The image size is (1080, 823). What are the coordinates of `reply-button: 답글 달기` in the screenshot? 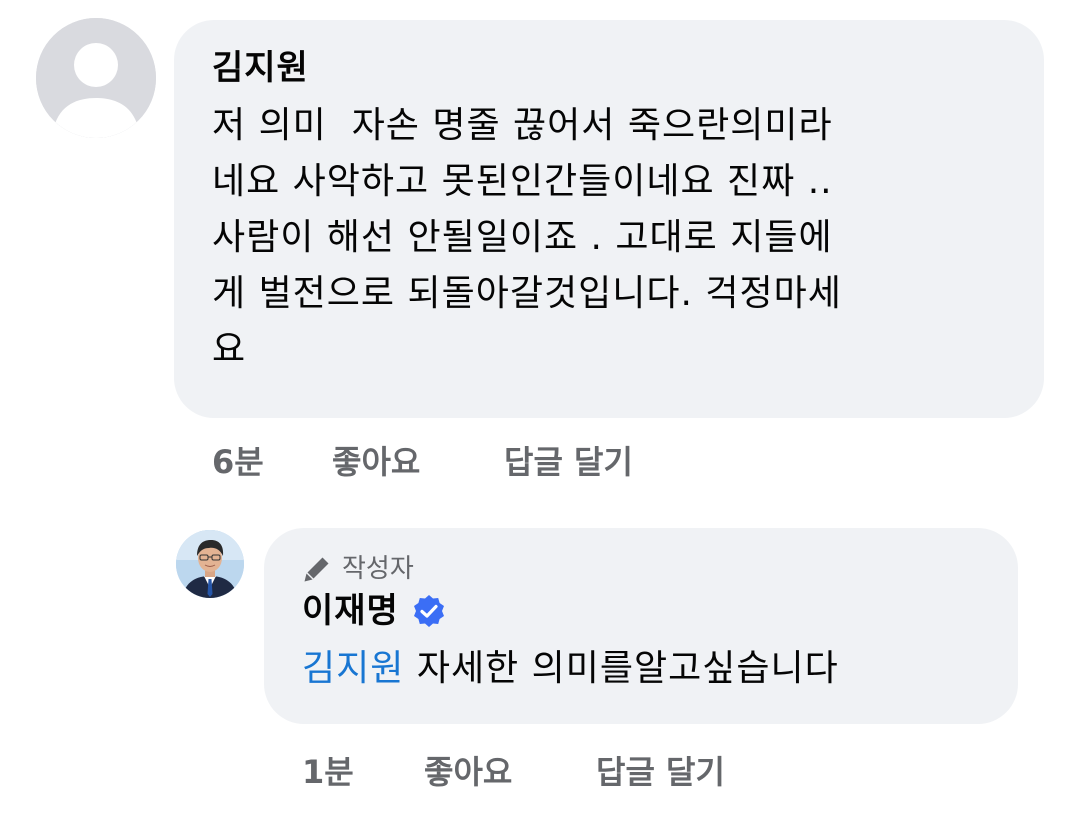 It's located at (568, 462).